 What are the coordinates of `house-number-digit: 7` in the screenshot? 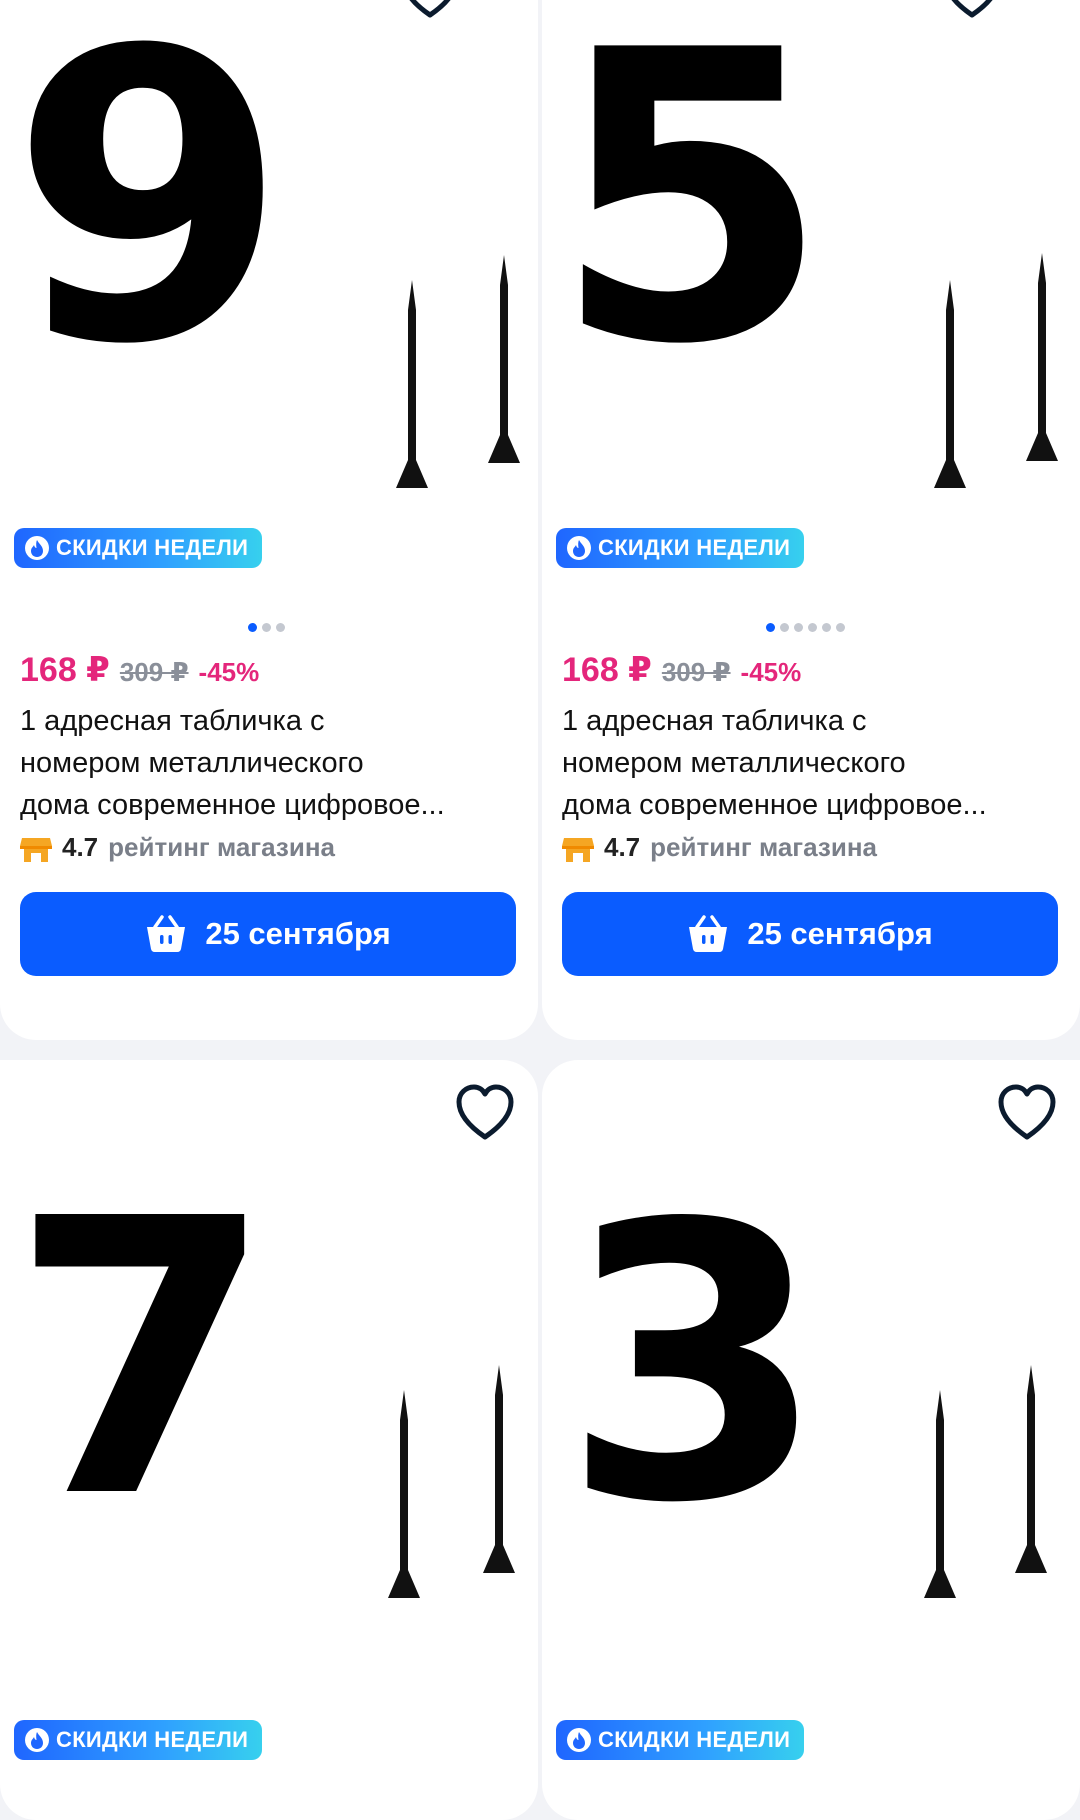 It's located at (142, 1359).